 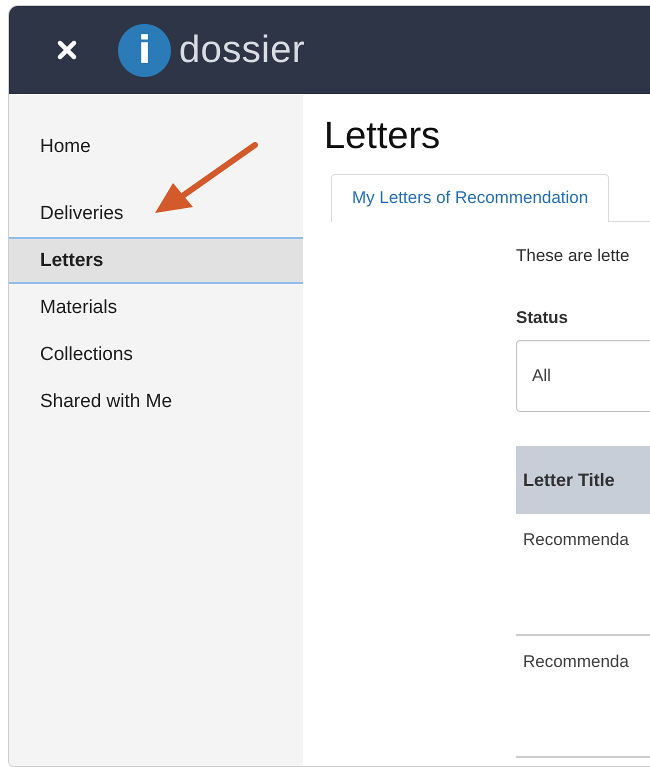 What do you see at coordinates (67, 50) in the screenshot?
I see `close-icon` at bounding box center [67, 50].